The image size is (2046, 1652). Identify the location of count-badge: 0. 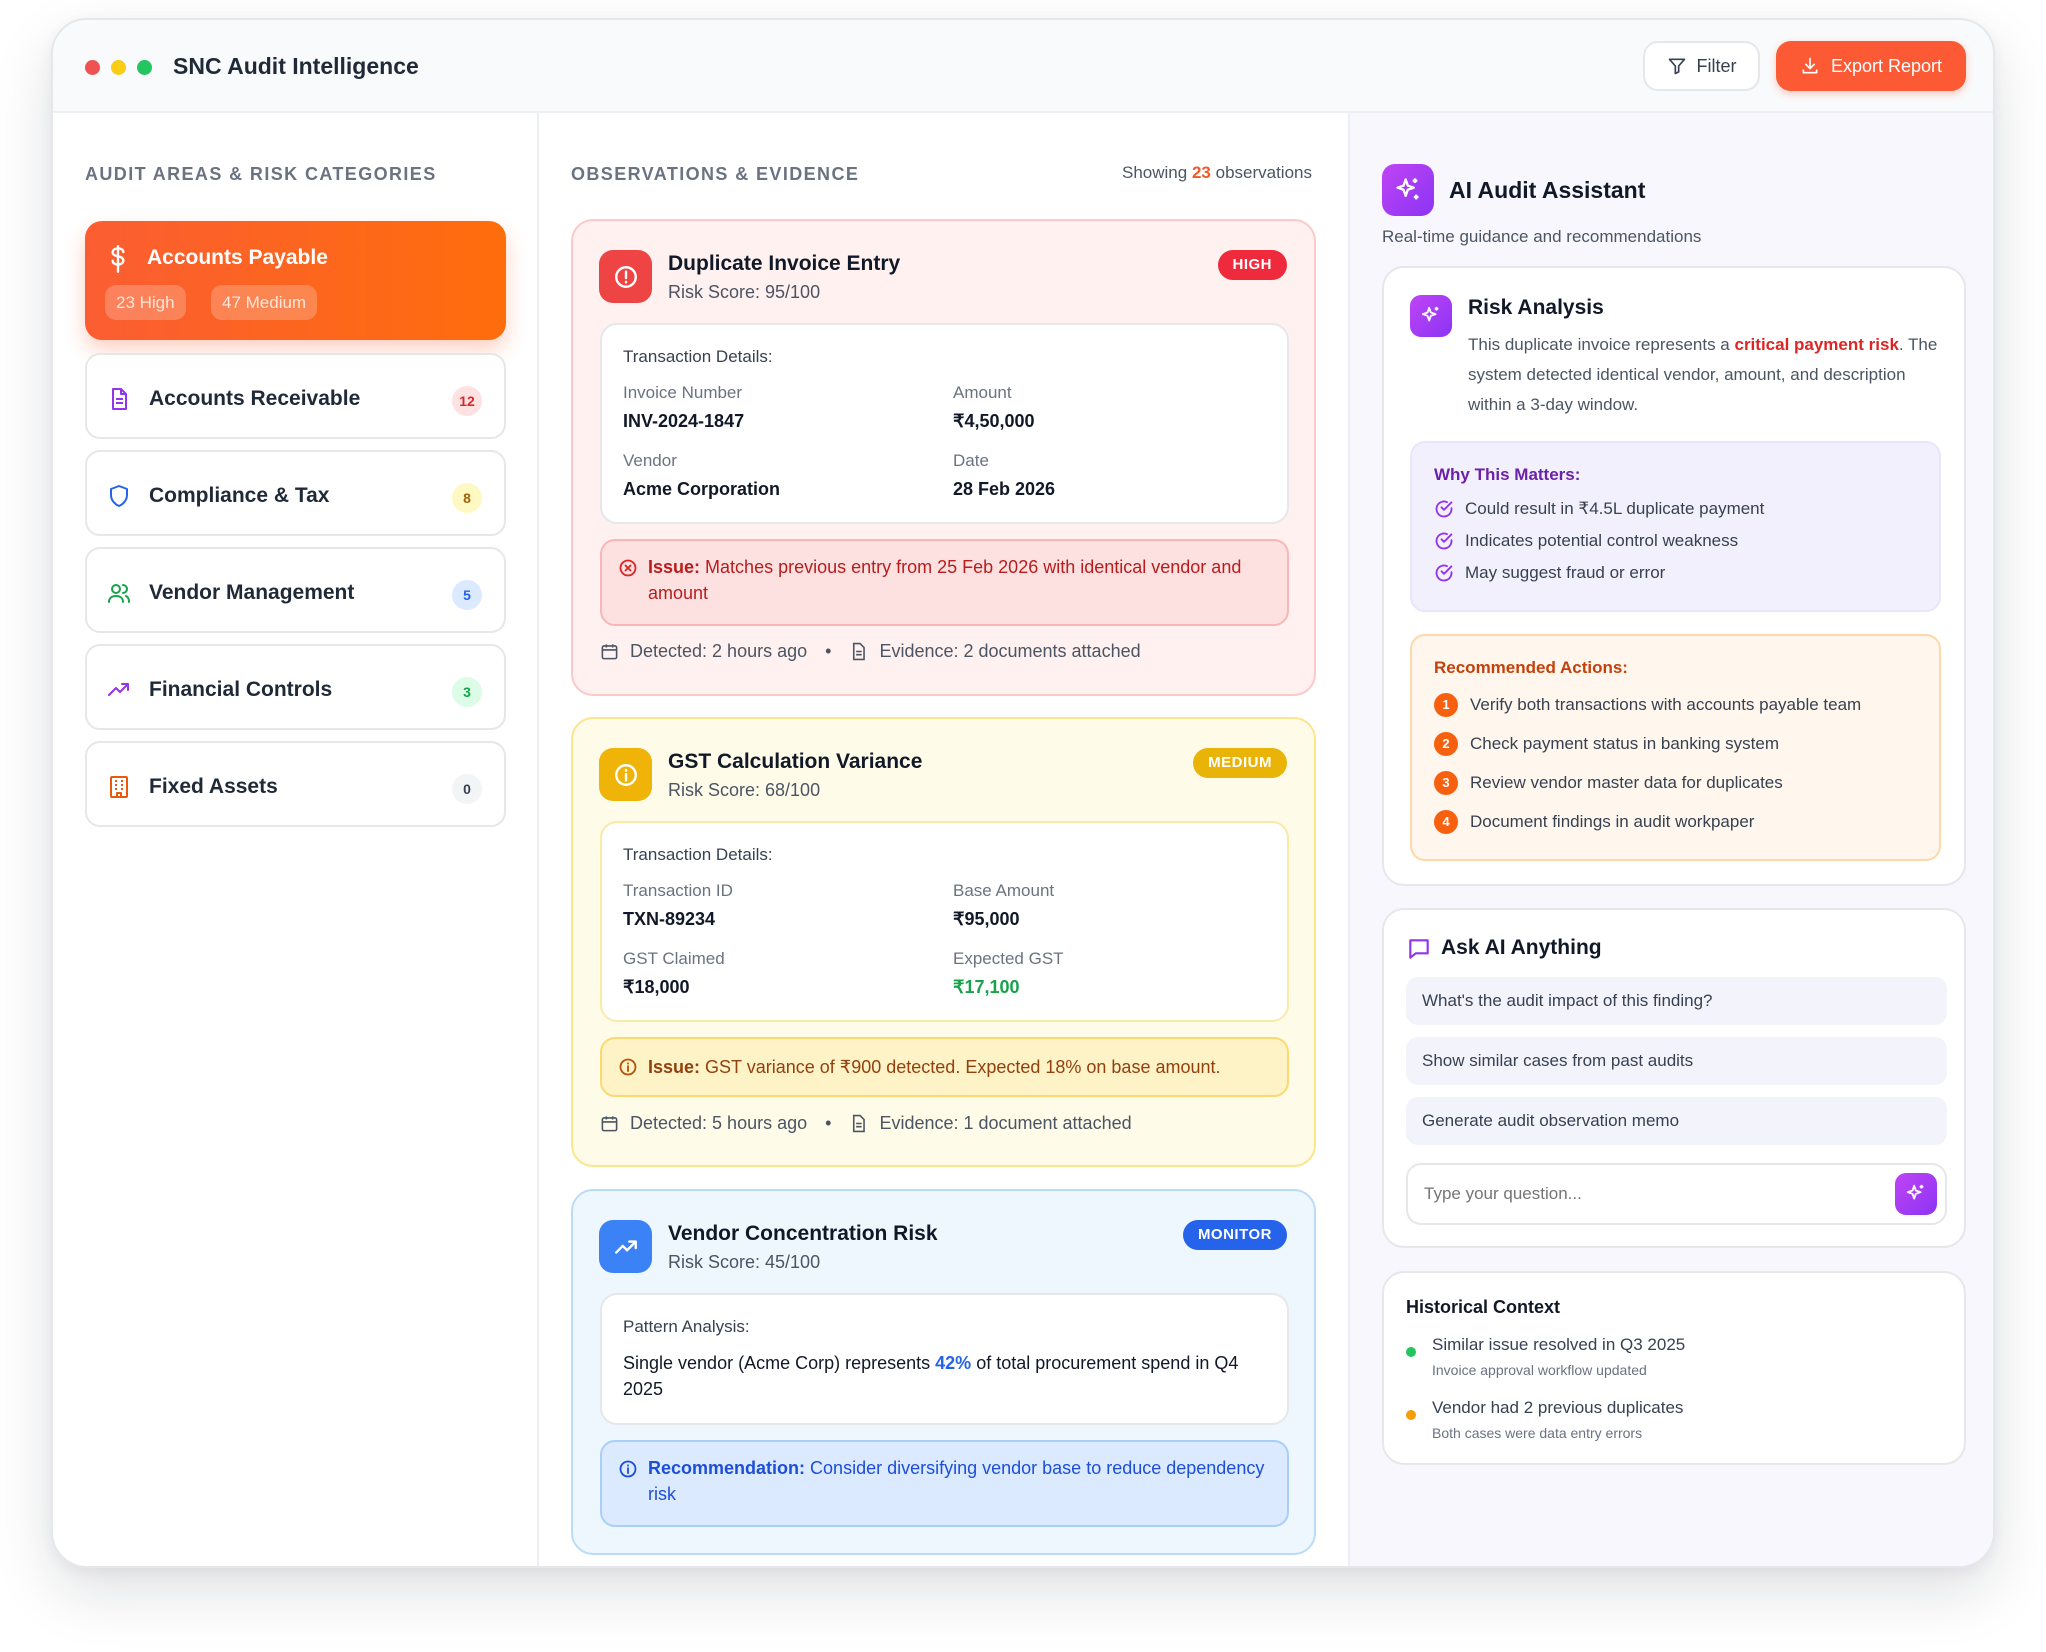
(467, 789).